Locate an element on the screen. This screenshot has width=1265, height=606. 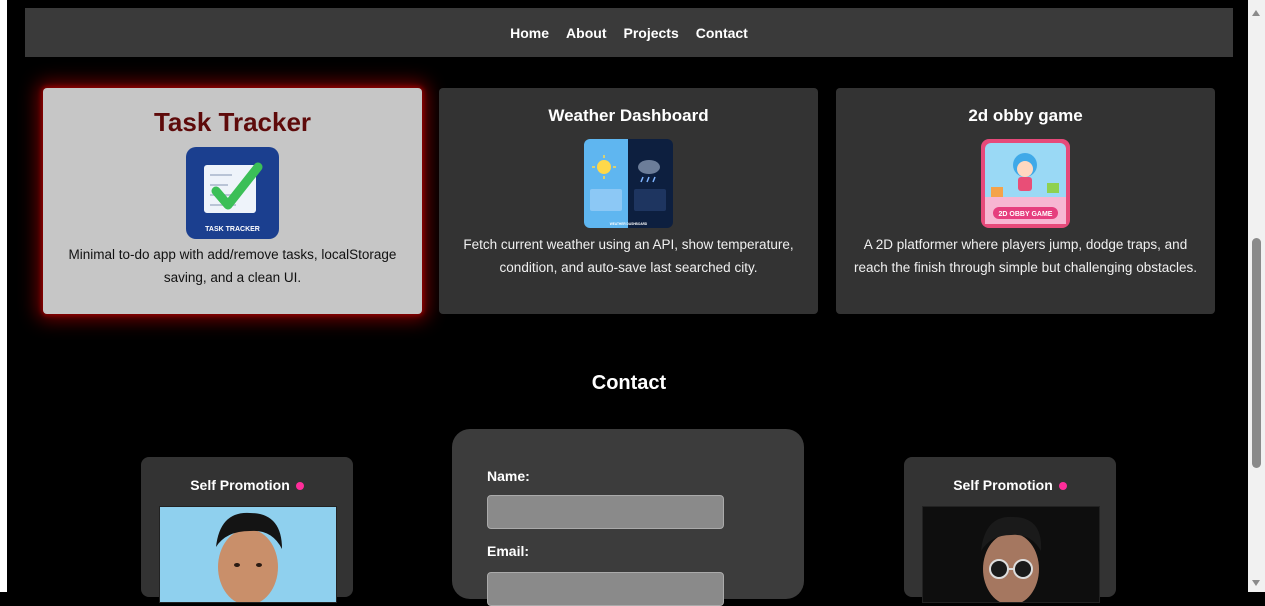
name-label: Name: is located at coordinates (508, 476).